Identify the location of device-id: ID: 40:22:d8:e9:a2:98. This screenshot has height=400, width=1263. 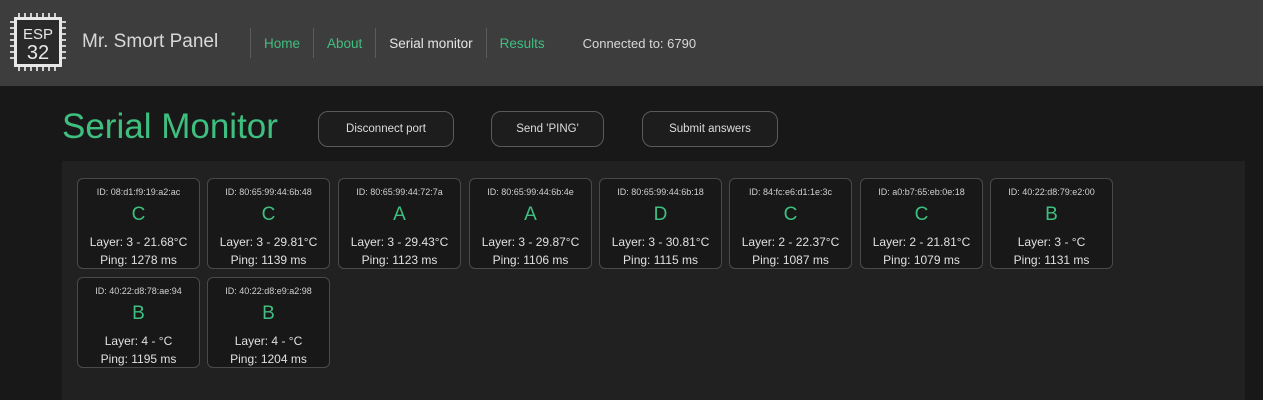
(268, 291).